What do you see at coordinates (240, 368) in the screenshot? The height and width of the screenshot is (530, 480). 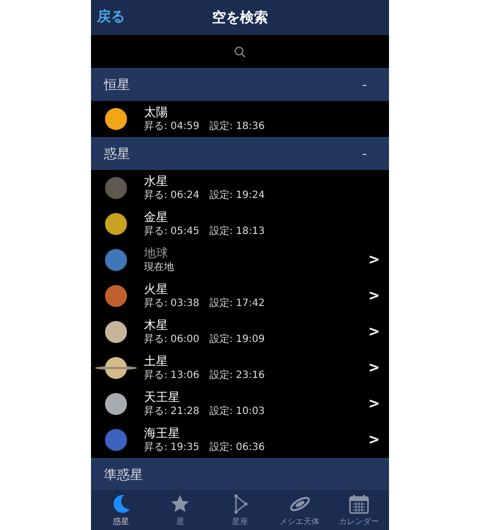 I see `list-row: 土星 昇る: 13:06 設定: 23:16 >` at bounding box center [240, 368].